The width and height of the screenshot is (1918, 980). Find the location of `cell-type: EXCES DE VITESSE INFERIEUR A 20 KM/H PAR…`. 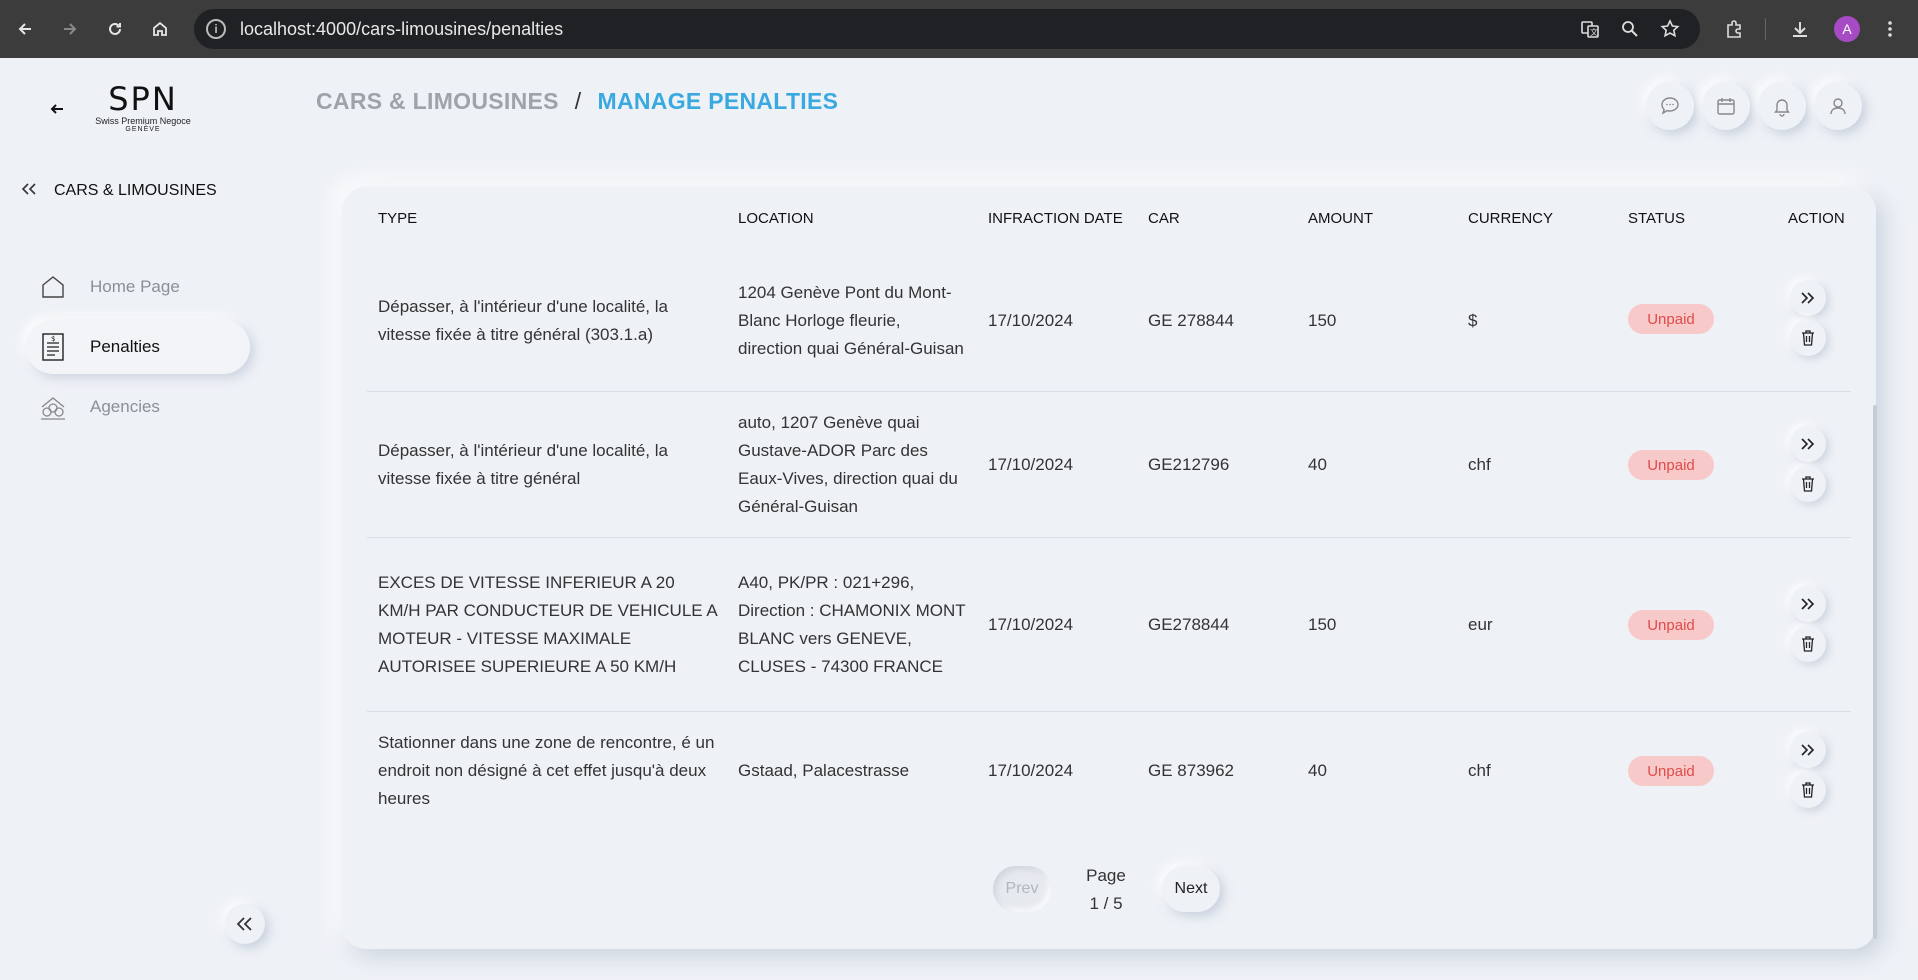

cell-type: EXCES DE VITESSE INFERIEUR A 20 KM/H PAR… is located at coordinates (547, 624).